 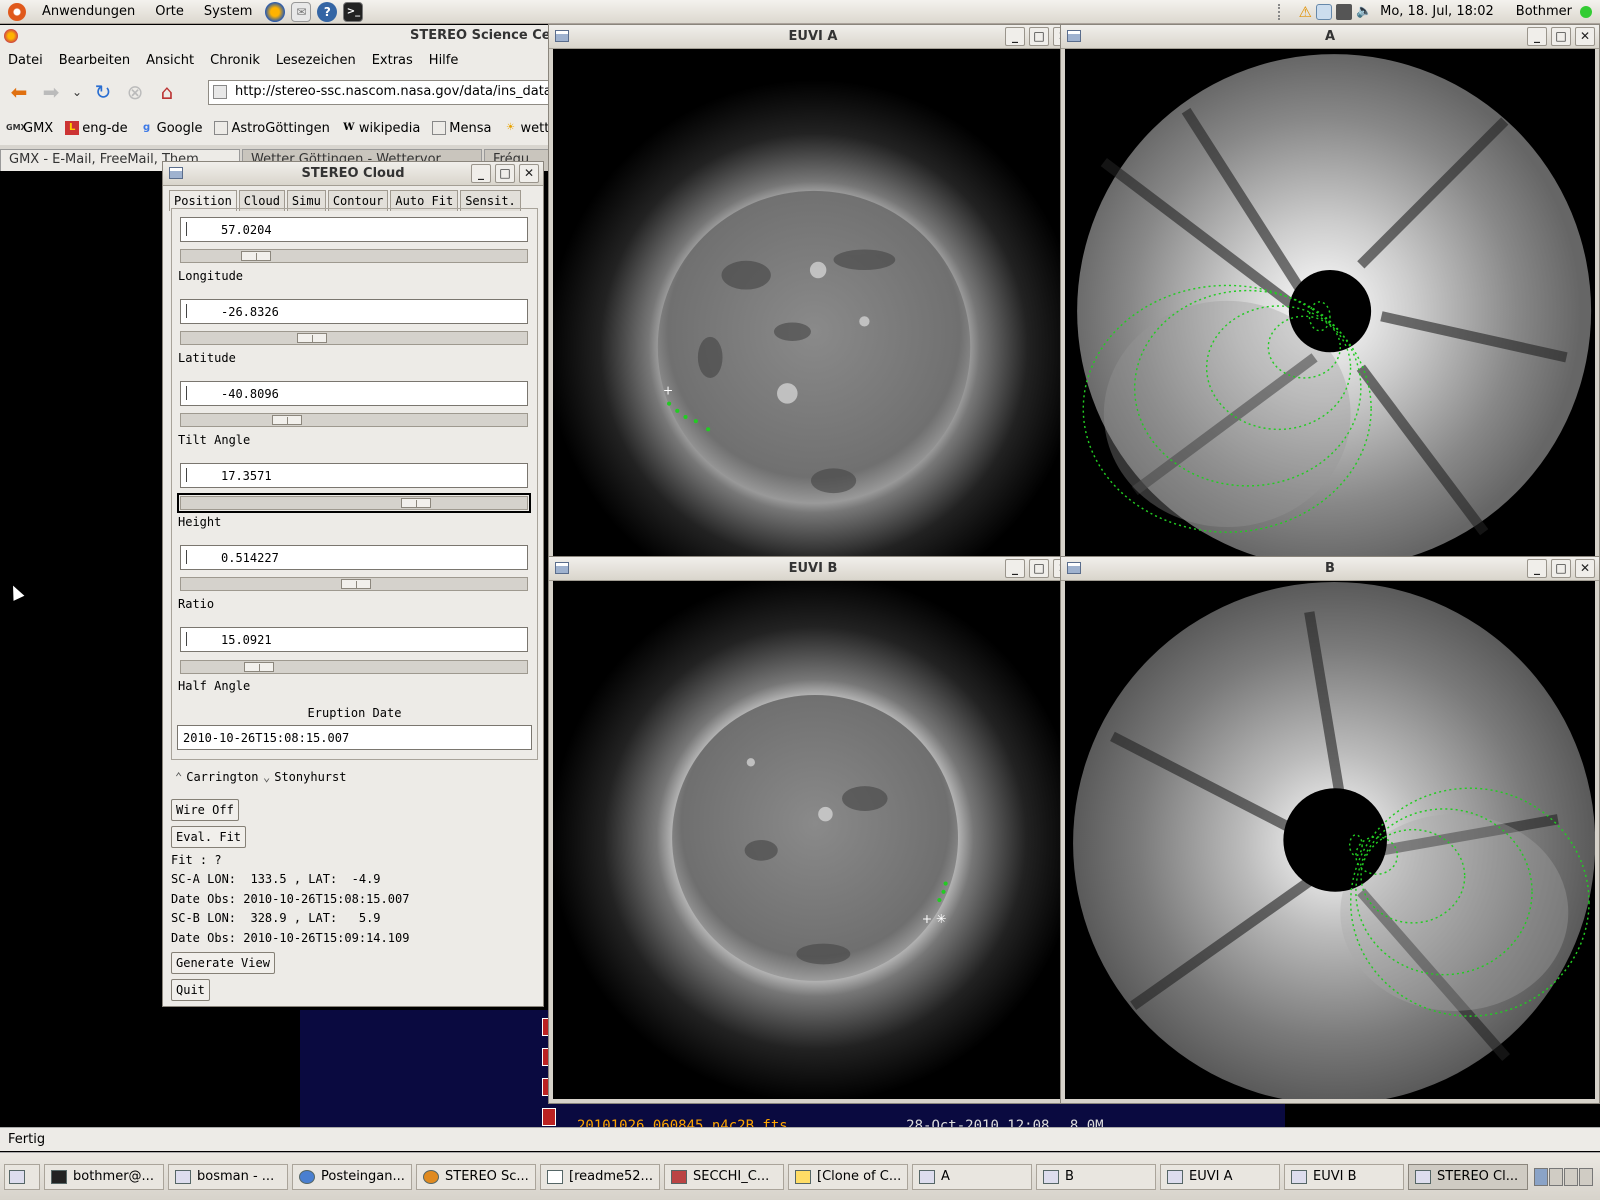 What do you see at coordinates (549, 1117) in the screenshot?
I see `file-icon` at bounding box center [549, 1117].